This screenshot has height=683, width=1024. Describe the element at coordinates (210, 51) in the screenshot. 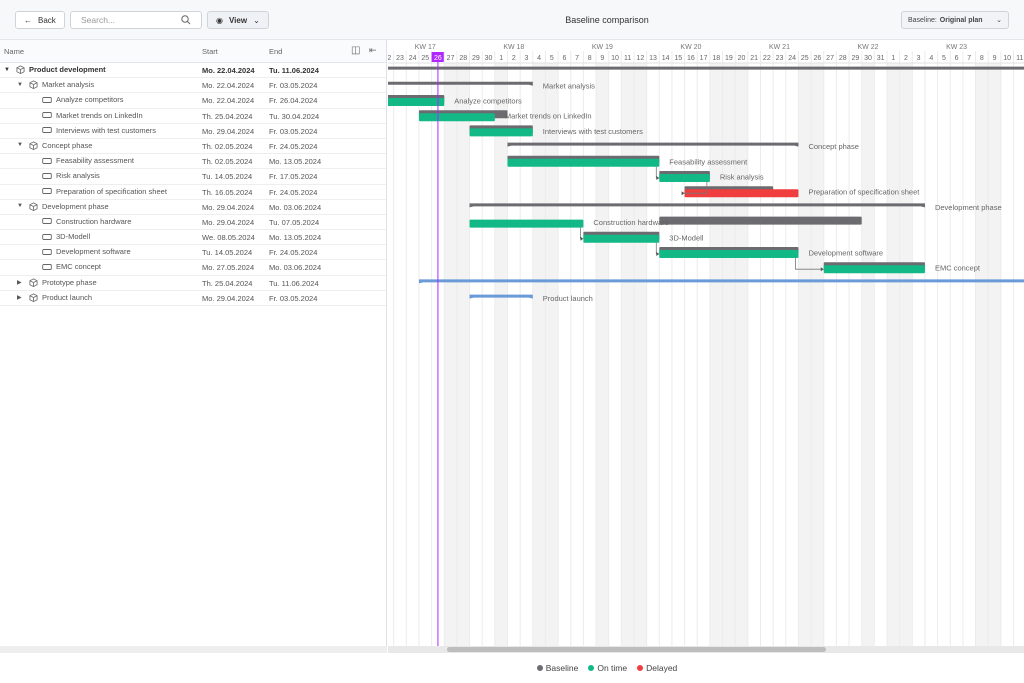

I see `column-start: Start` at that location.